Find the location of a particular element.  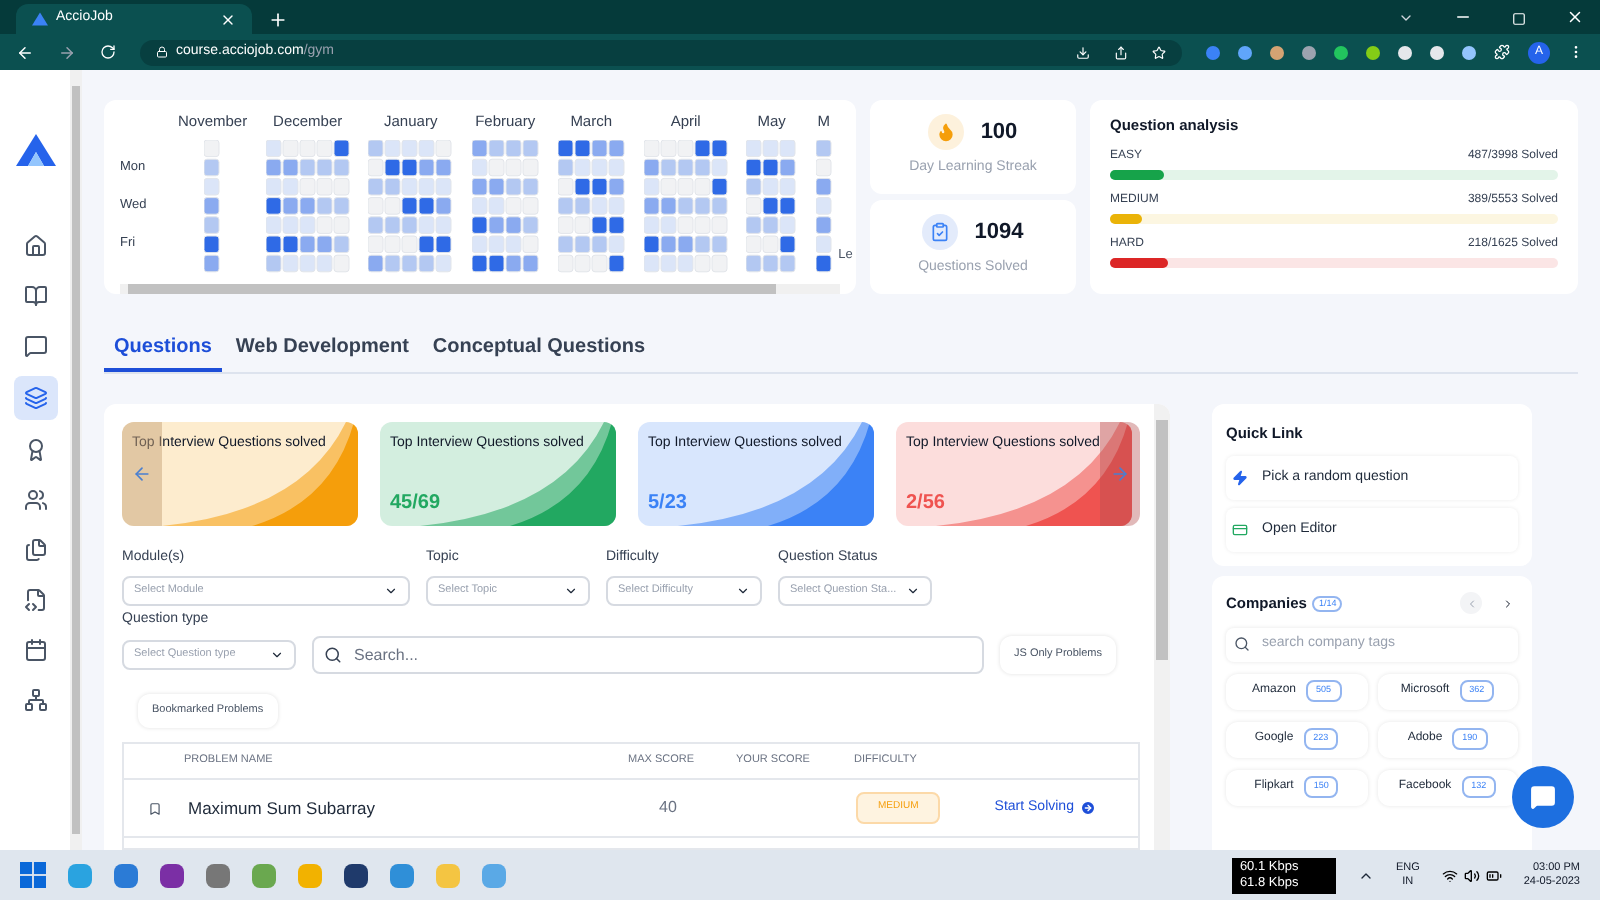

calendar-icon is located at coordinates (35, 650).